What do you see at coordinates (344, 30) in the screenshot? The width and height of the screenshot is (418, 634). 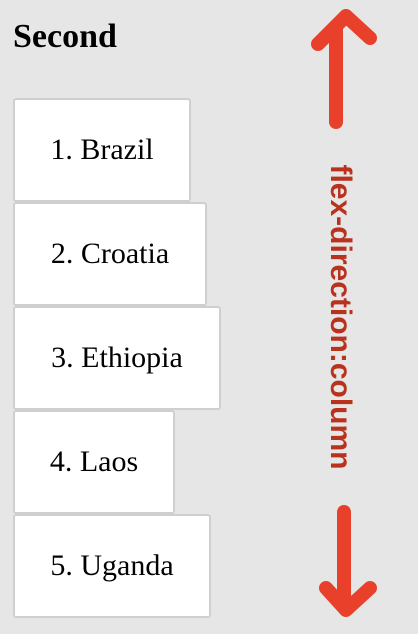 I see `arrow-head-up` at bounding box center [344, 30].